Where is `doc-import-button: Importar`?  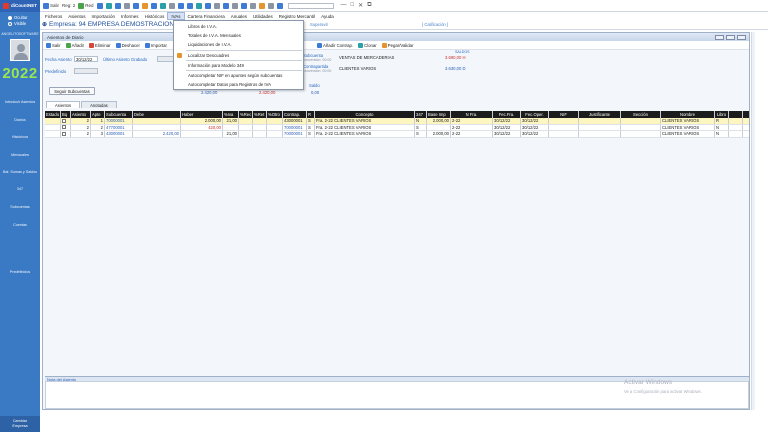 doc-import-button: Importar is located at coordinates (155, 45).